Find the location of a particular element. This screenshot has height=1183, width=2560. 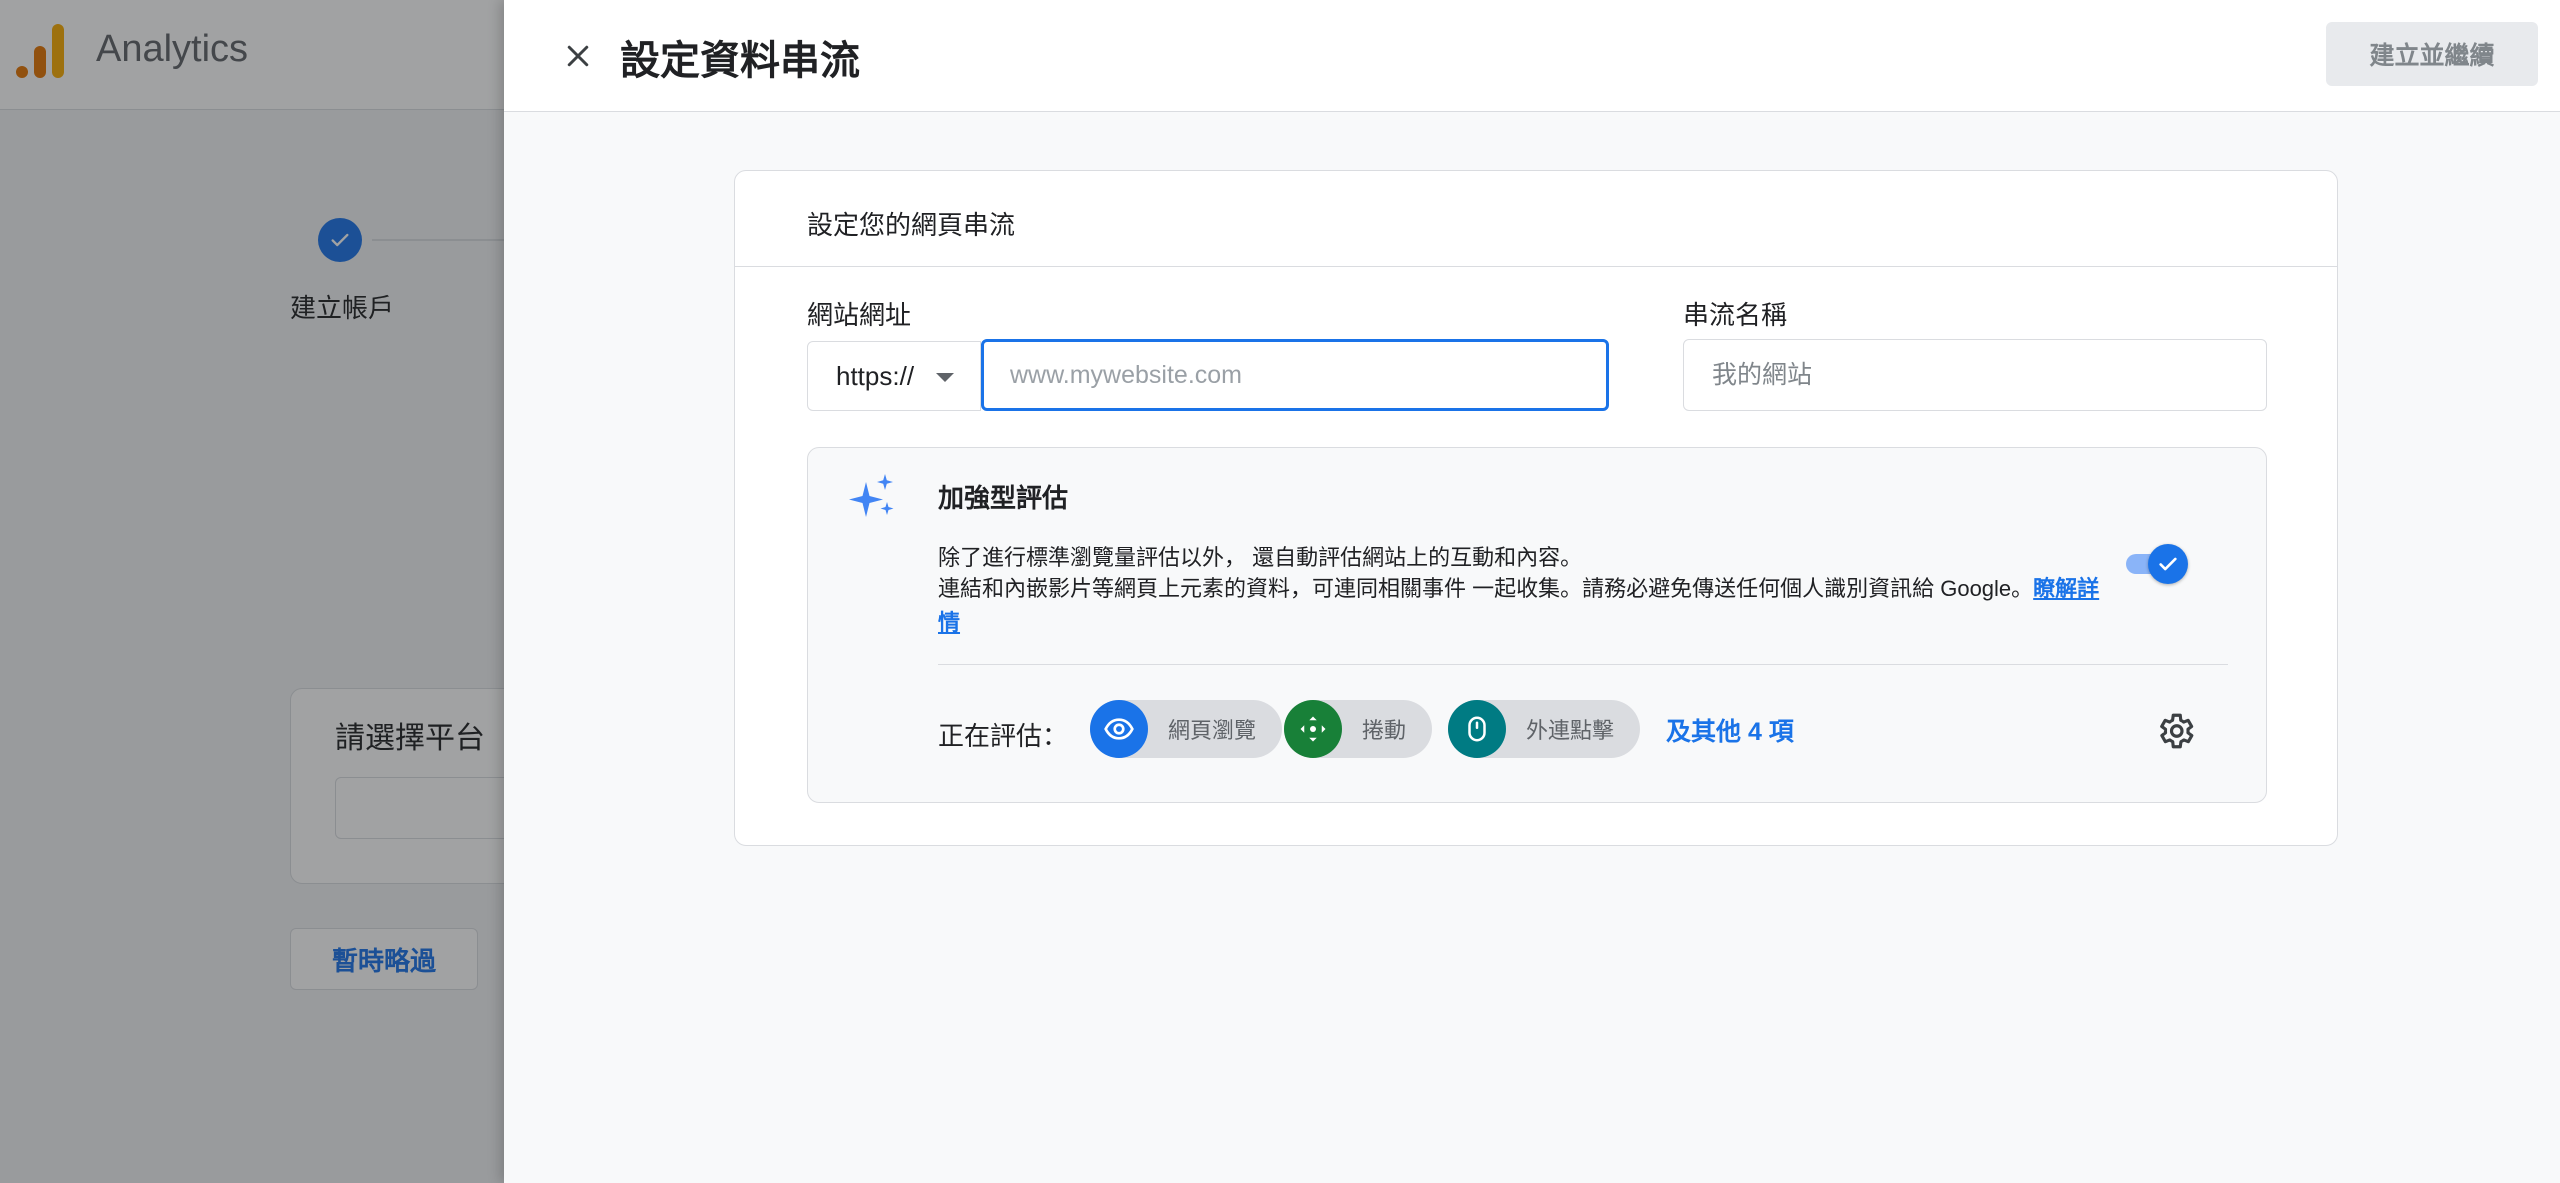

check-icon is located at coordinates (2168, 564).